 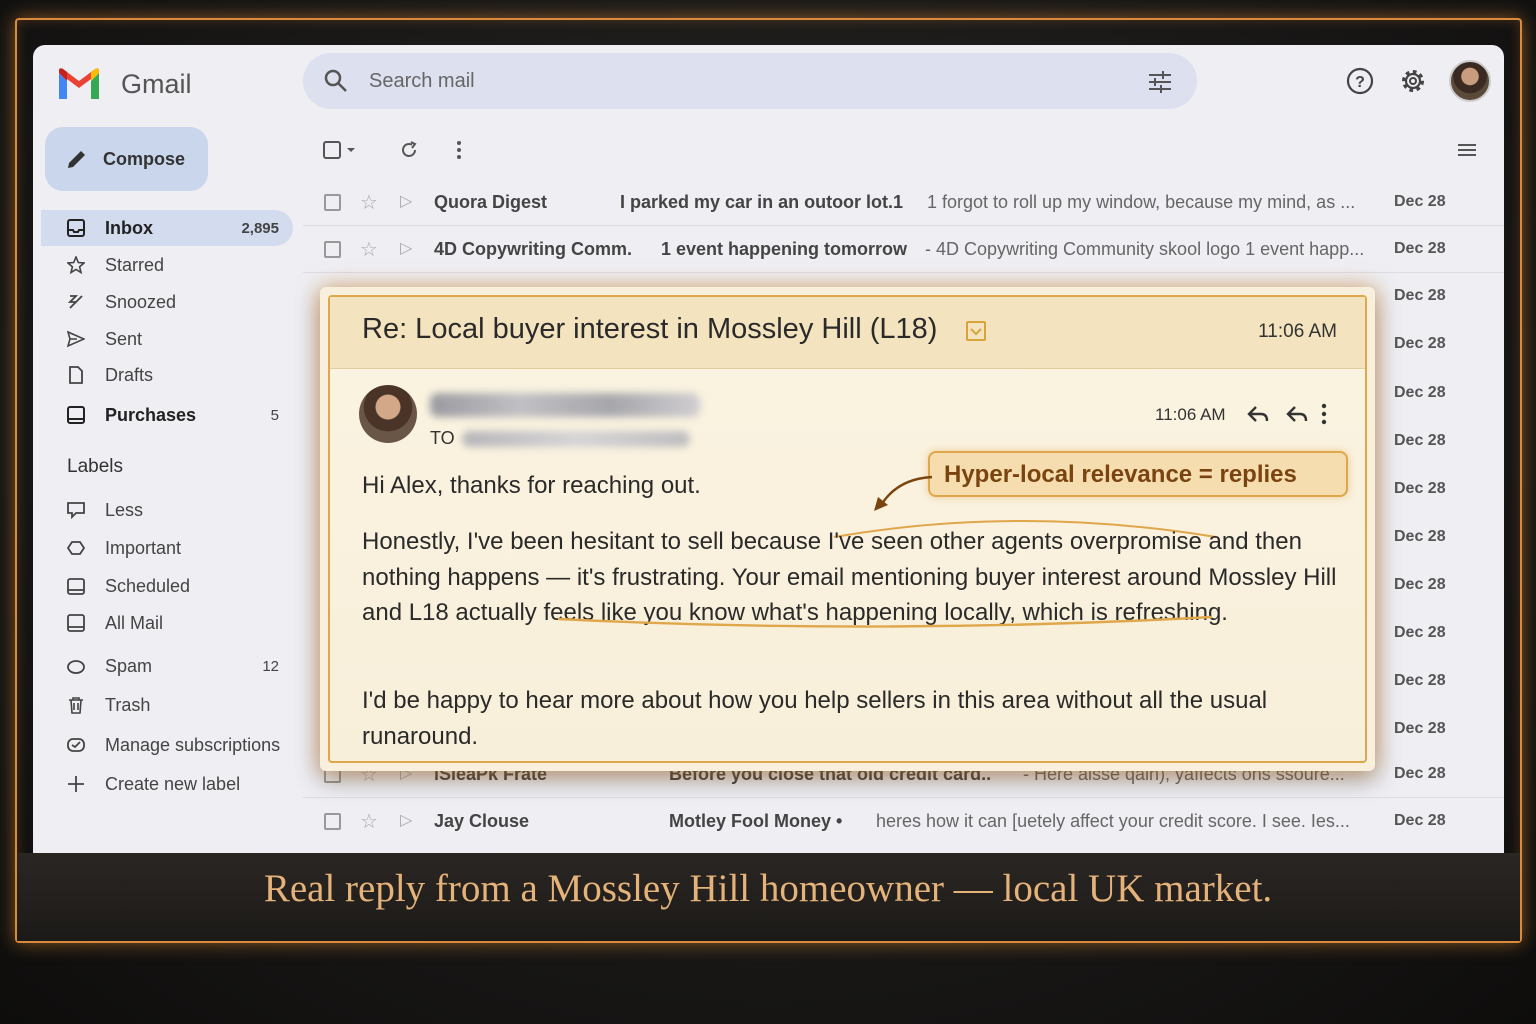 What do you see at coordinates (76, 510) in the screenshot?
I see `label-icon` at bounding box center [76, 510].